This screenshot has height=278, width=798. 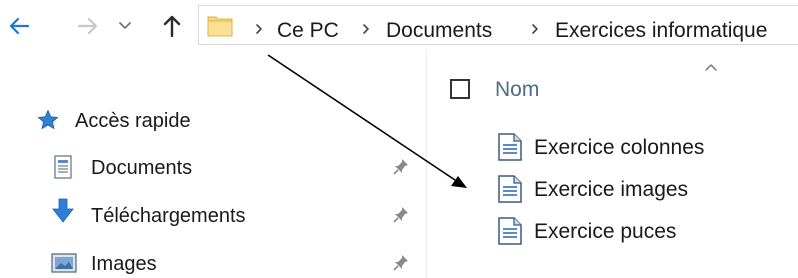 What do you see at coordinates (64, 263) in the screenshot?
I see `image-folder-icon` at bounding box center [64, 263].